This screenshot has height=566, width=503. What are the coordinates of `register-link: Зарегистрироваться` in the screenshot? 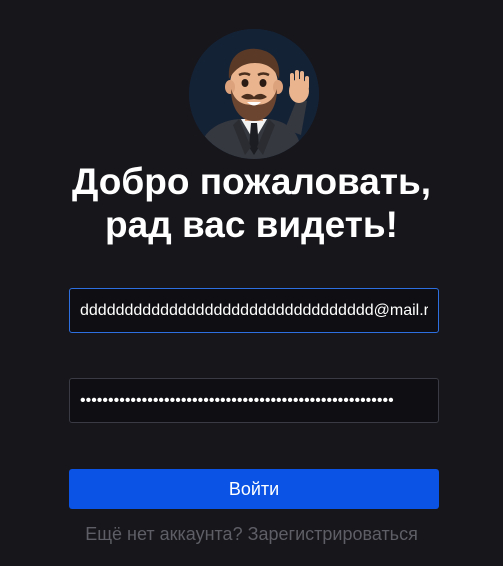 It's located at (333, 534).